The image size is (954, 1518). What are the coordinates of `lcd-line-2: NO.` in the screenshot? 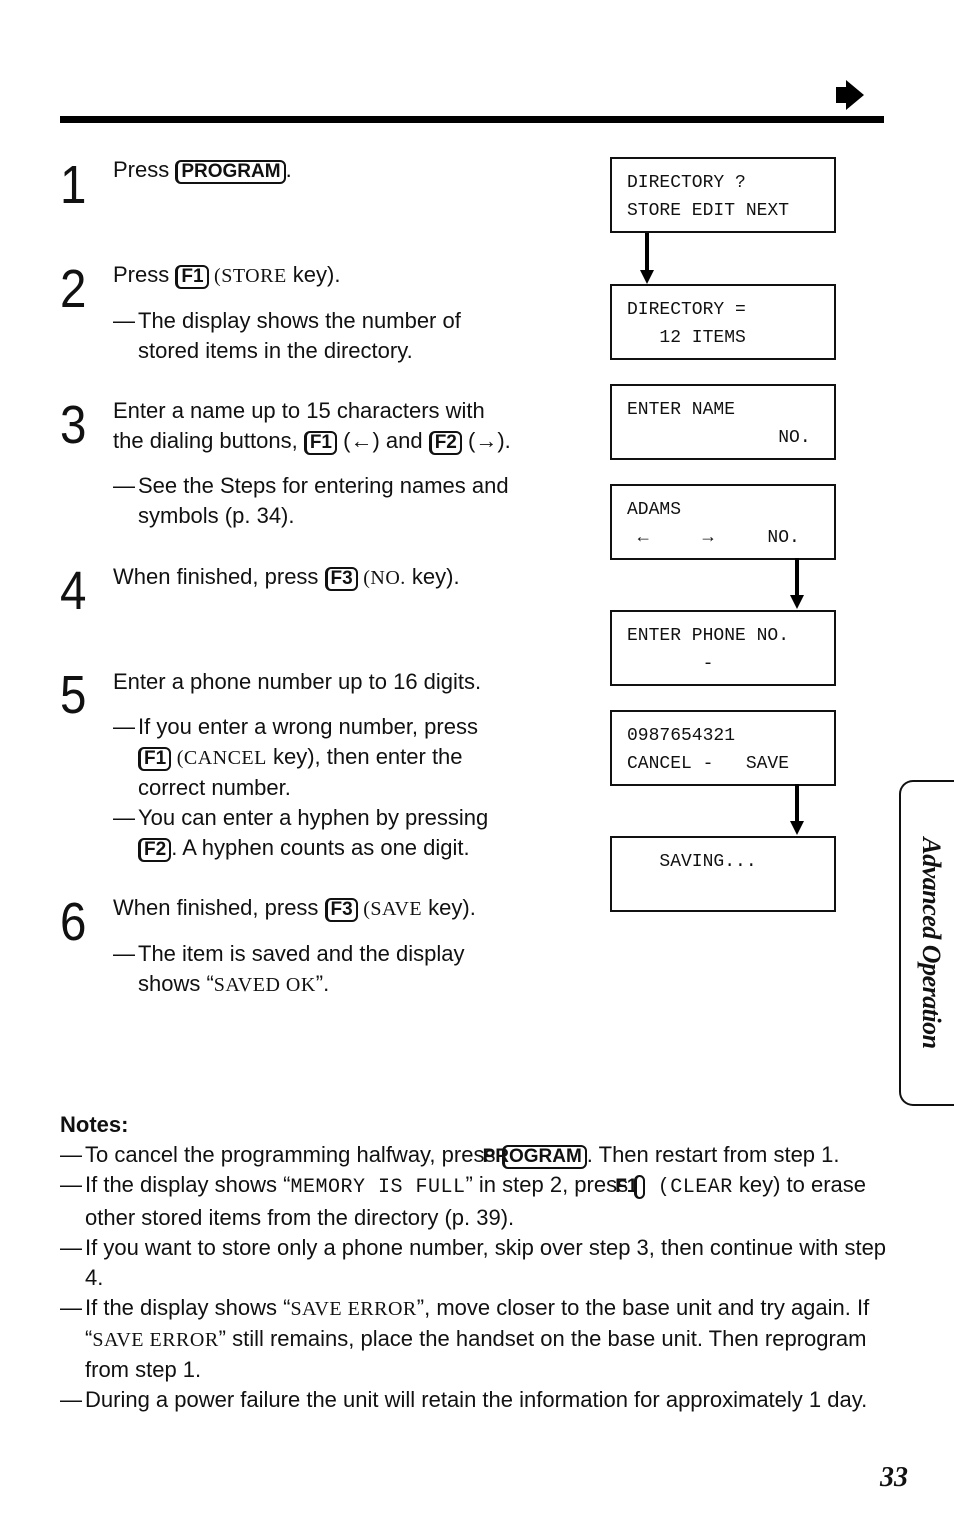 It's located at (719, 438).